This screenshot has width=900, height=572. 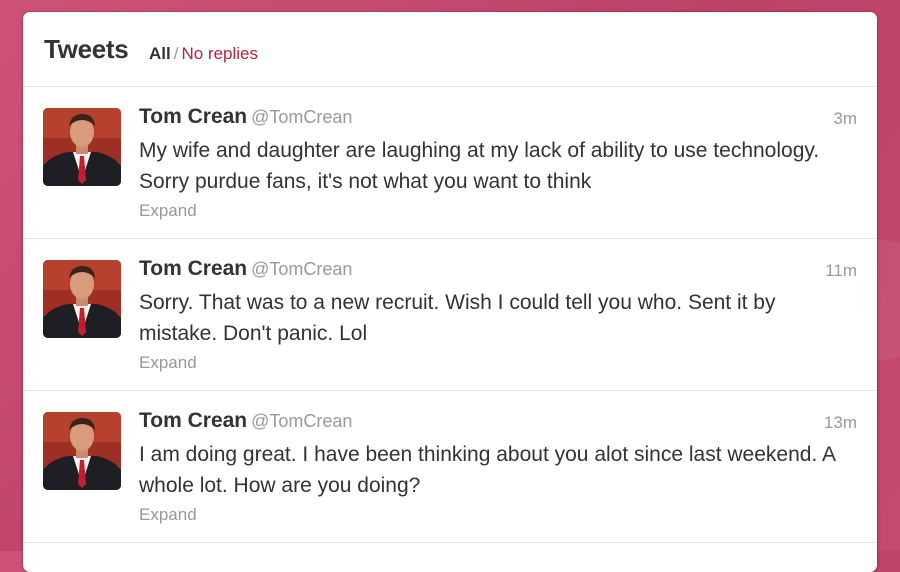 I want to click on tweet-filters: All / No replies, so click(x=203, y=54).